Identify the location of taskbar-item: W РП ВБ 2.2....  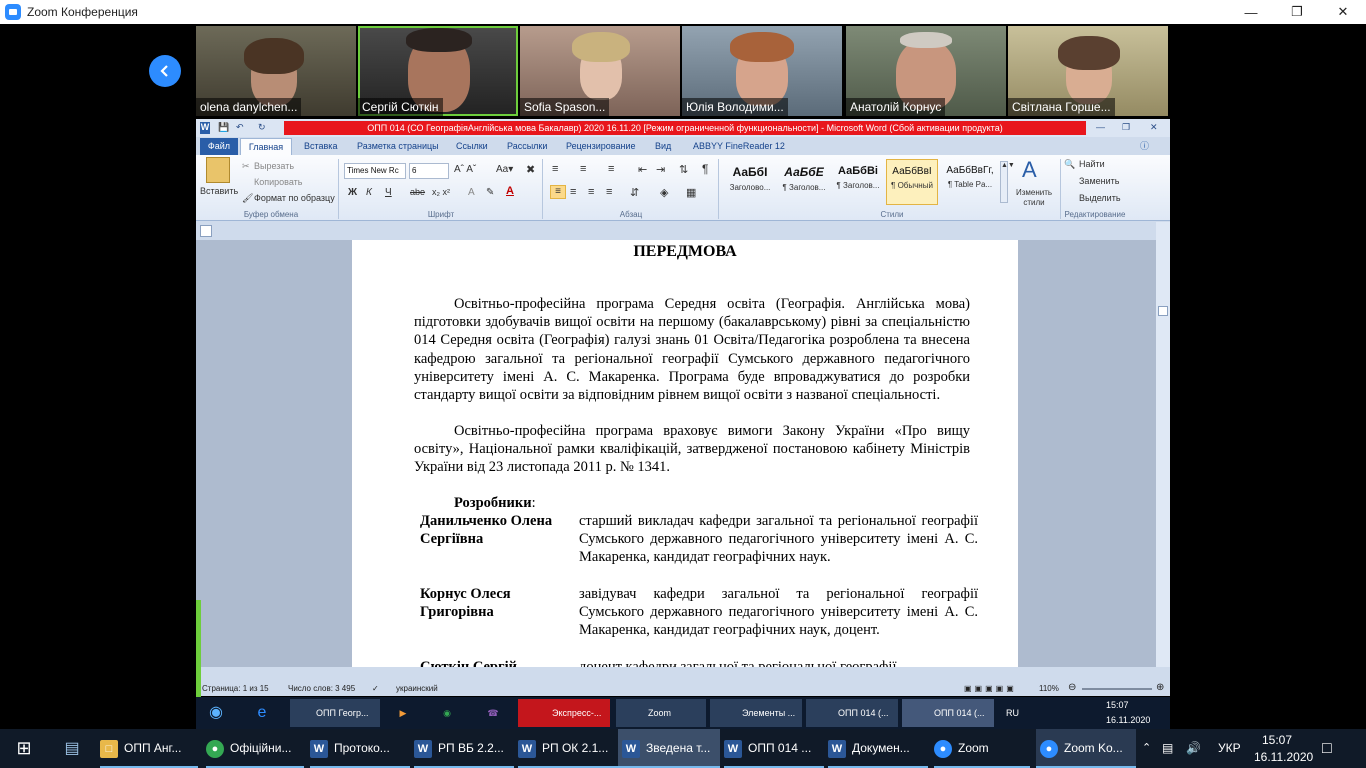
(464, 748).